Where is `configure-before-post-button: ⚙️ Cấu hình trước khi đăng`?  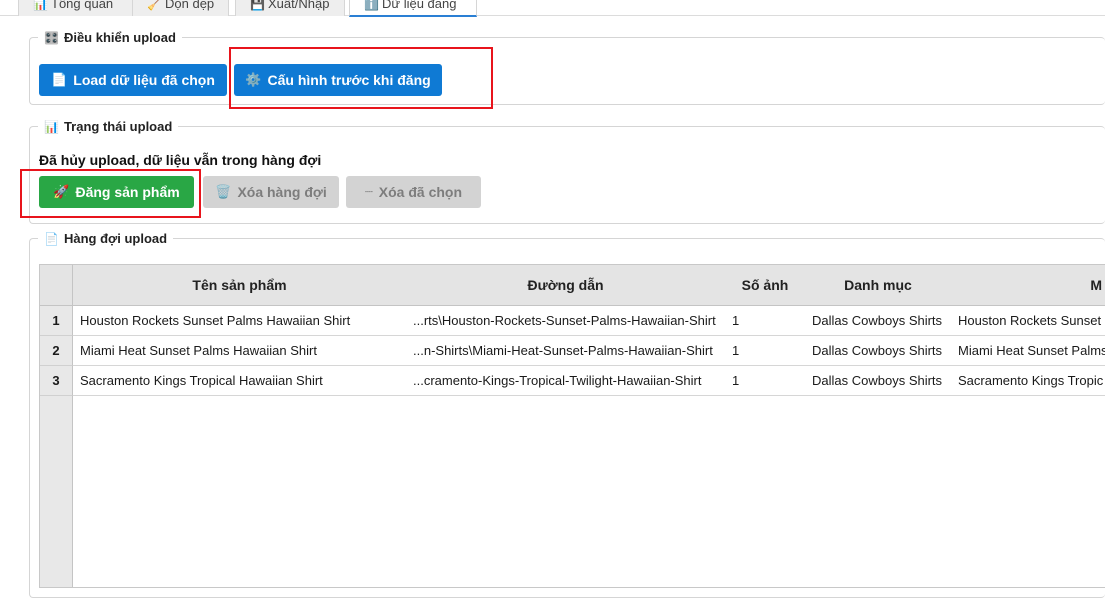
configure-before-post-button: ⚙️ Cấu hình trước khi đăng is located at coordinates (338, 80).